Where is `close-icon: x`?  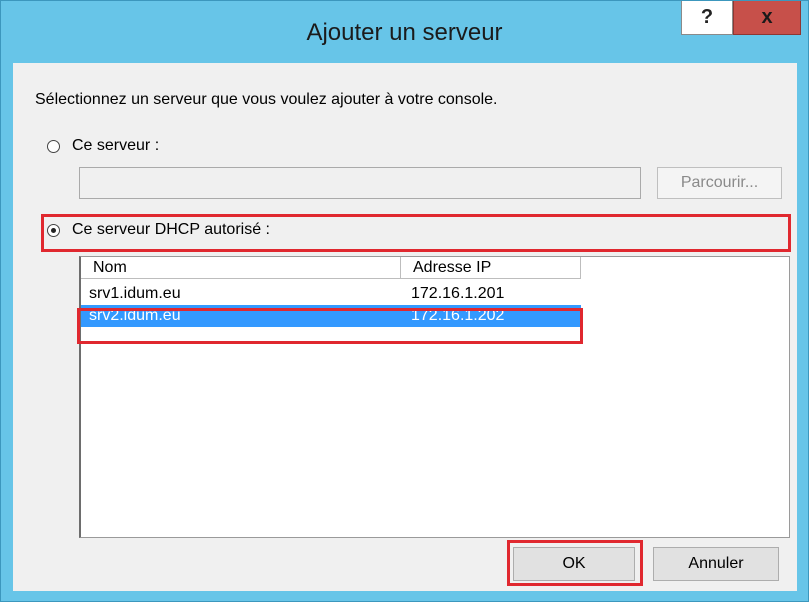 close-icon: x is located at coordinates (767, 17).